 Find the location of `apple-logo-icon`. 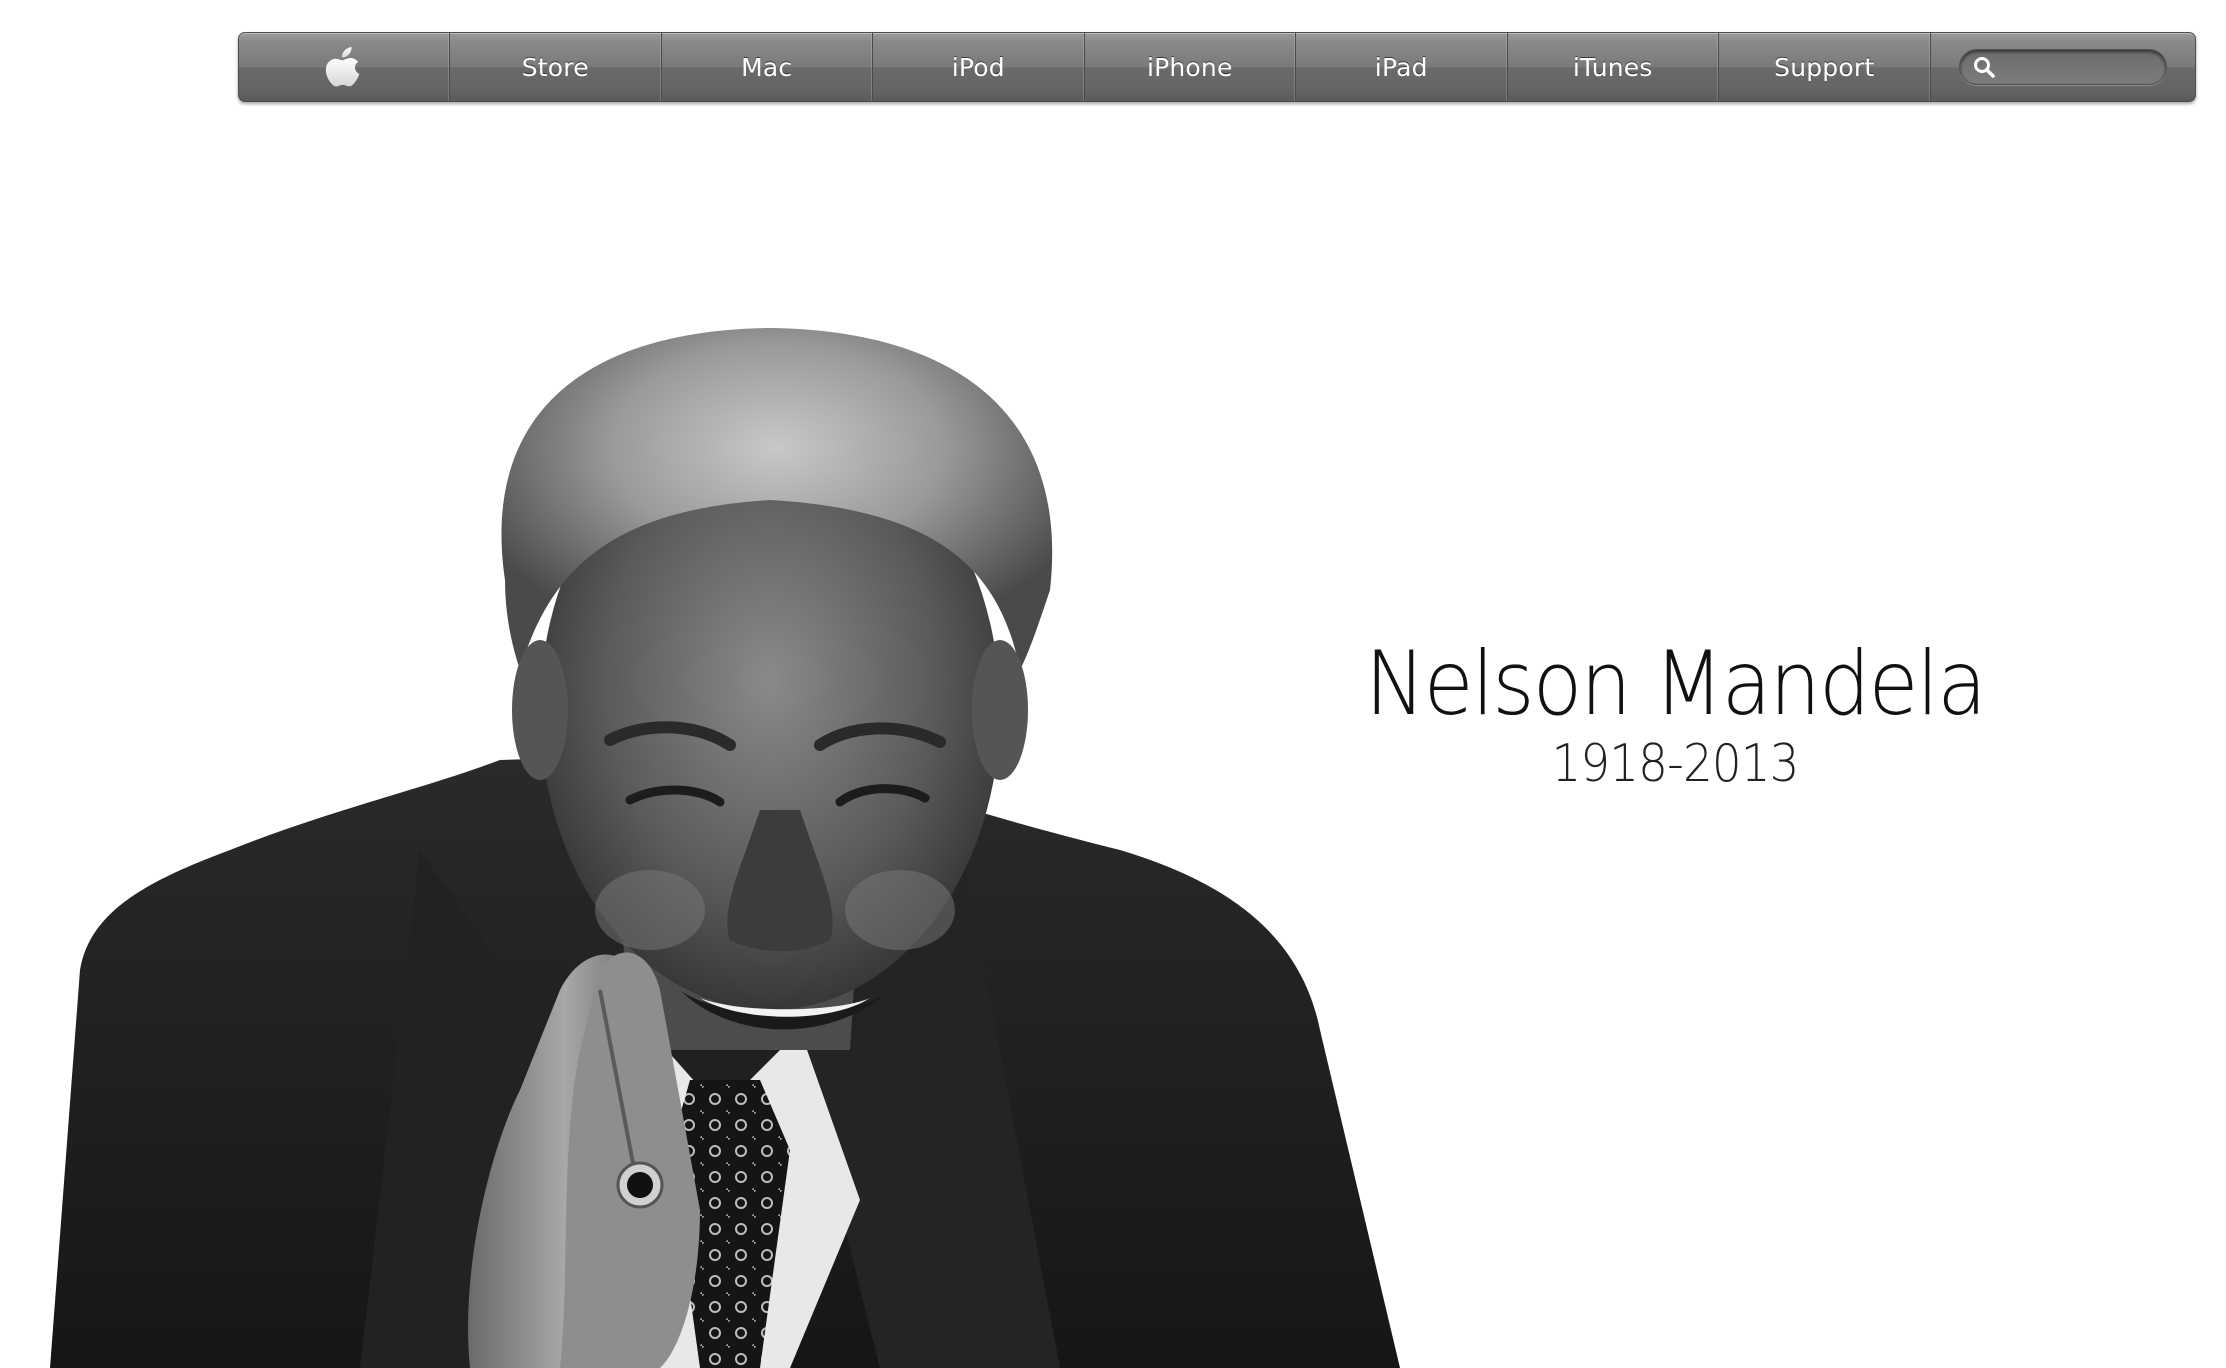

apple-logo-icon is located at coordinates (342, 67).